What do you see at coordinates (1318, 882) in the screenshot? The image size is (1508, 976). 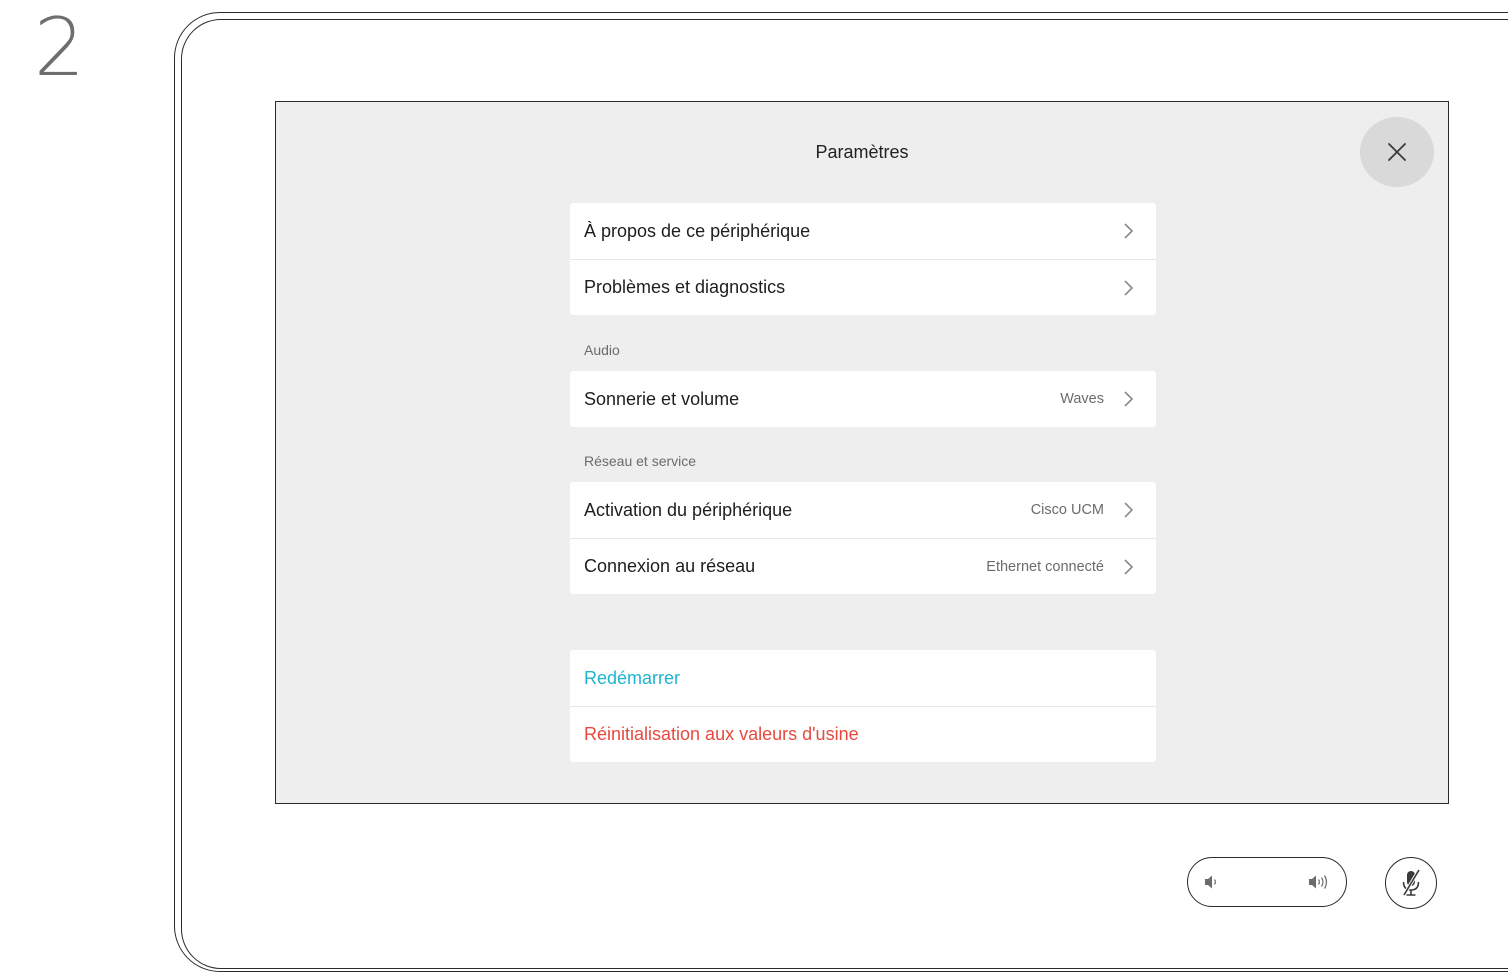 I see `speaker-high-icon` at bounding box center [1318, 882].